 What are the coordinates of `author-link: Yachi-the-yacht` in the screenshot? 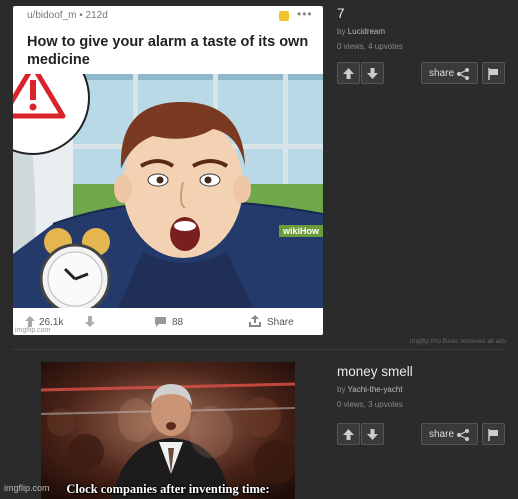 It's located at (375, 389).